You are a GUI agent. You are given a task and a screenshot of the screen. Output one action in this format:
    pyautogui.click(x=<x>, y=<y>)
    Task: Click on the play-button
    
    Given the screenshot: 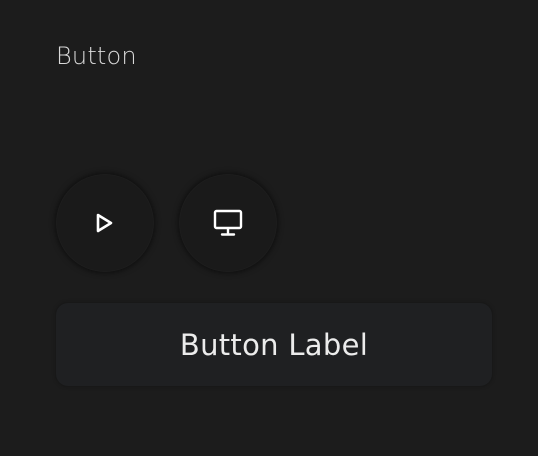 What is the action you would take?
    pyautogui.click(x=105, y=223)
    